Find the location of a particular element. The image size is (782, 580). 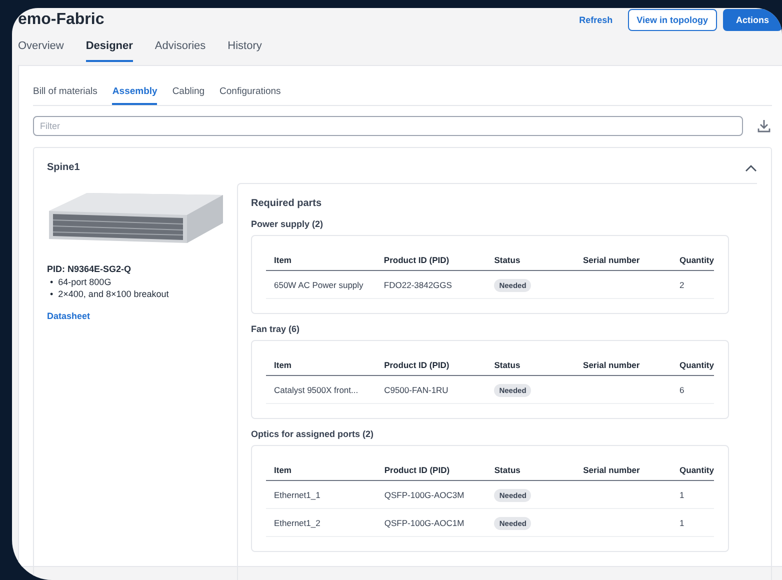

tab: Designer is located at coordinates (109, 51).